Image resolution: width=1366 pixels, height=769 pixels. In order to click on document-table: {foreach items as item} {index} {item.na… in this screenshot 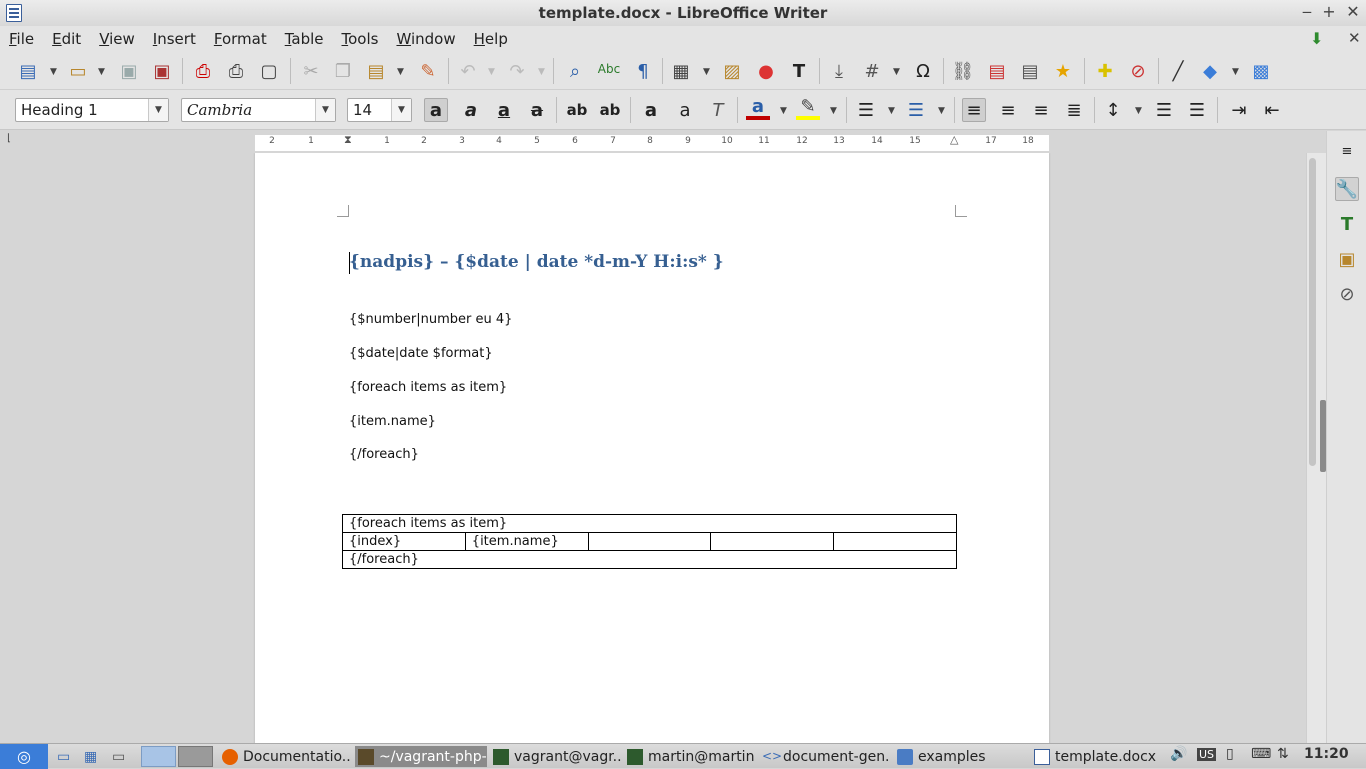, I will do `click(649, 541)`.